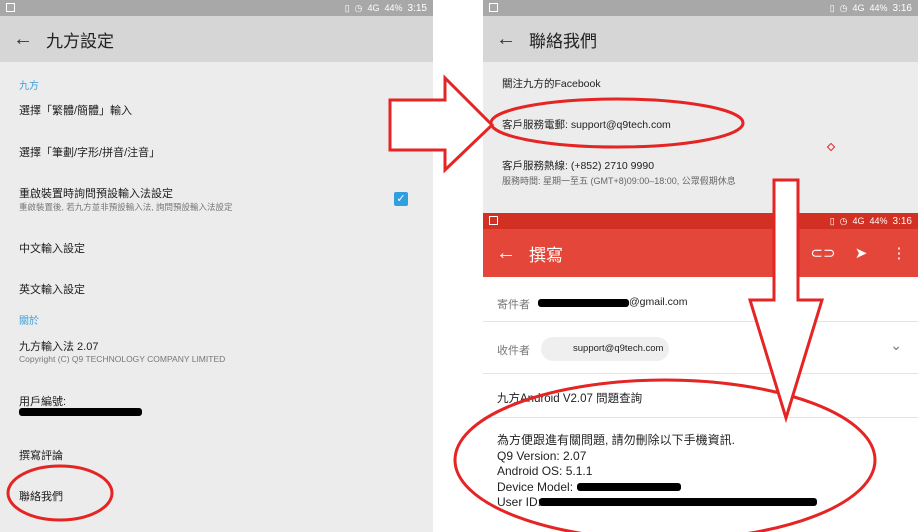 The image size is (918, 532). Describe the element at coordinates (80, 41) in the screenshot. I see `page-title: 九方設定` at that location.